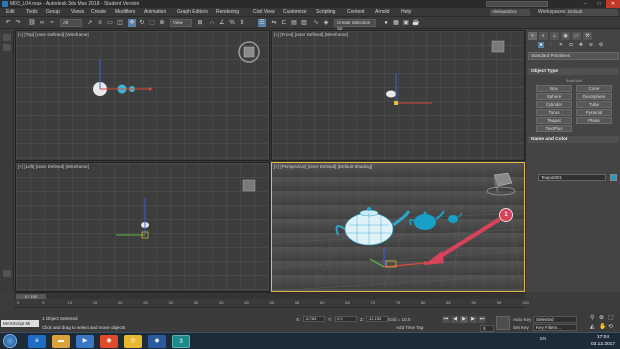 This screenshot has height=349, width=620. I want to click on autogrid-checkbox: AutoGrid, so click(574, 80).